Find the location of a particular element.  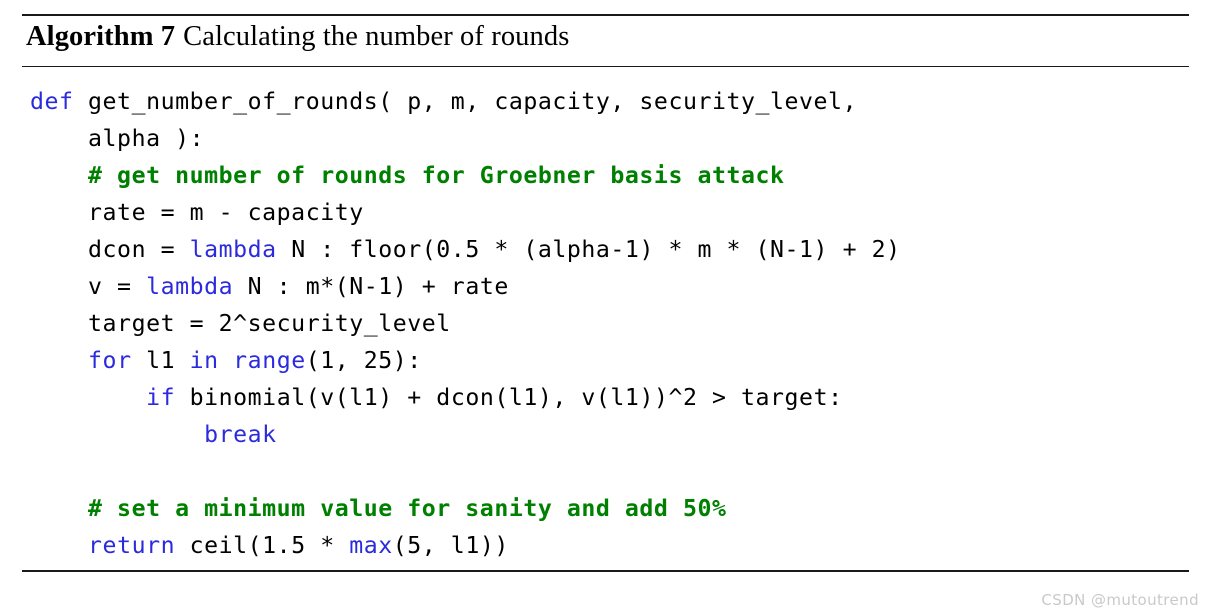

code-line: break is located at coordinates (609, 434).